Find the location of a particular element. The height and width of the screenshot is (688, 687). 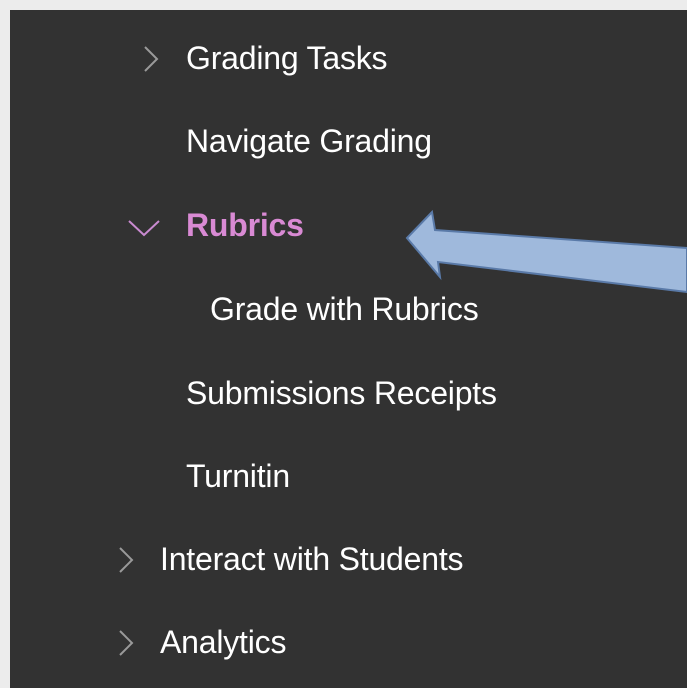

nav-item-grading-tasks: Grading Tasks is located at coordinates (261, 58).